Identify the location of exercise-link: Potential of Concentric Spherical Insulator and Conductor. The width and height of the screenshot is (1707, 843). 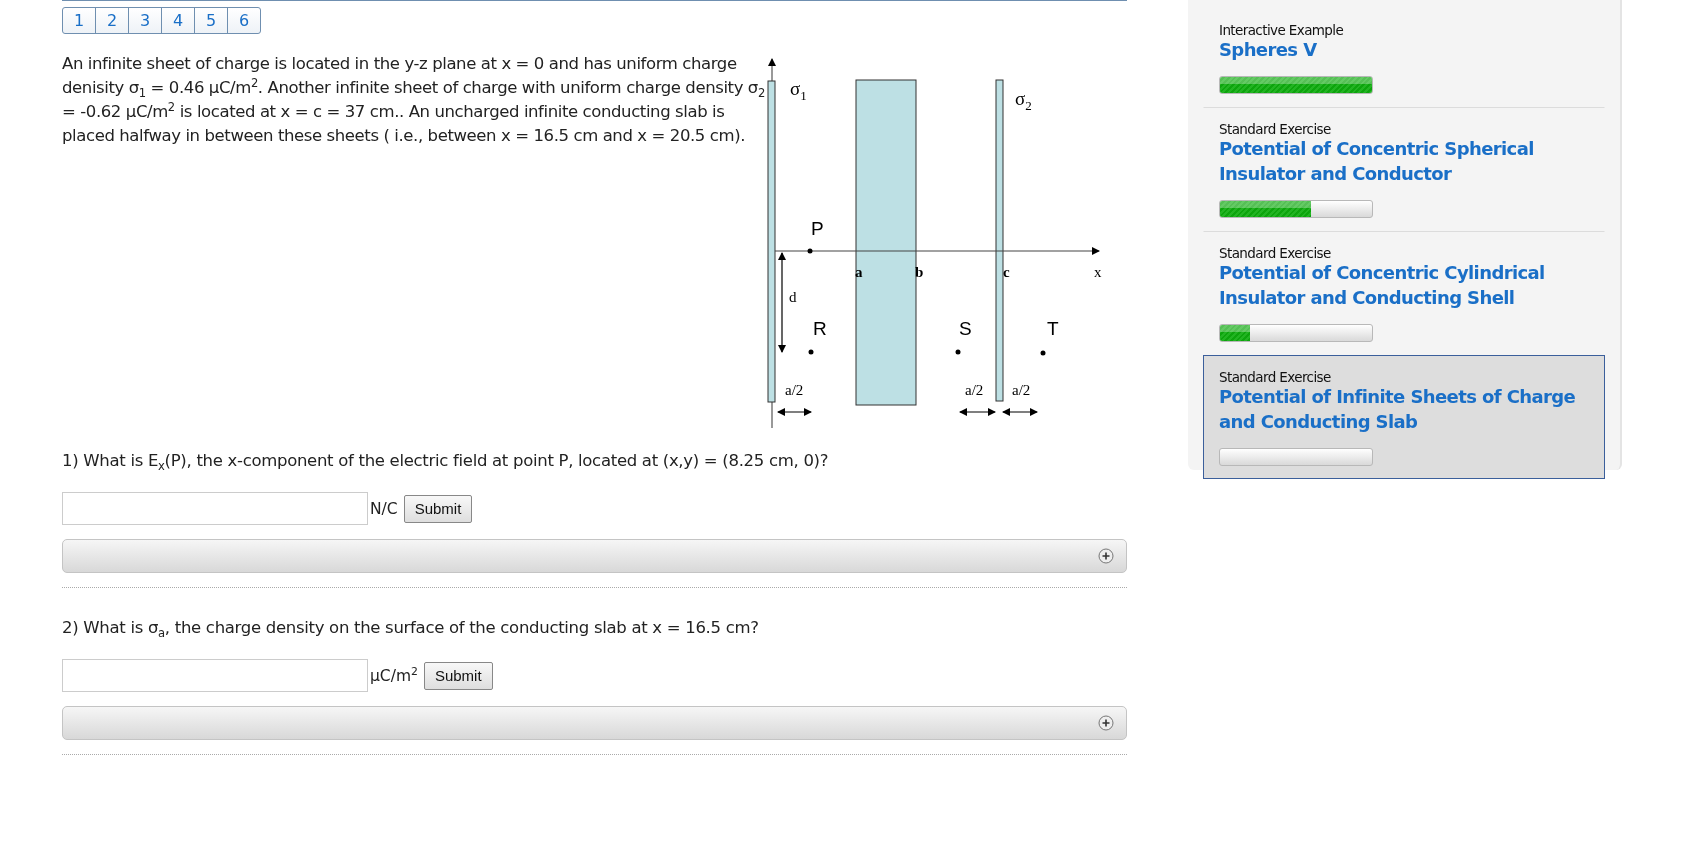
(1404, 161).